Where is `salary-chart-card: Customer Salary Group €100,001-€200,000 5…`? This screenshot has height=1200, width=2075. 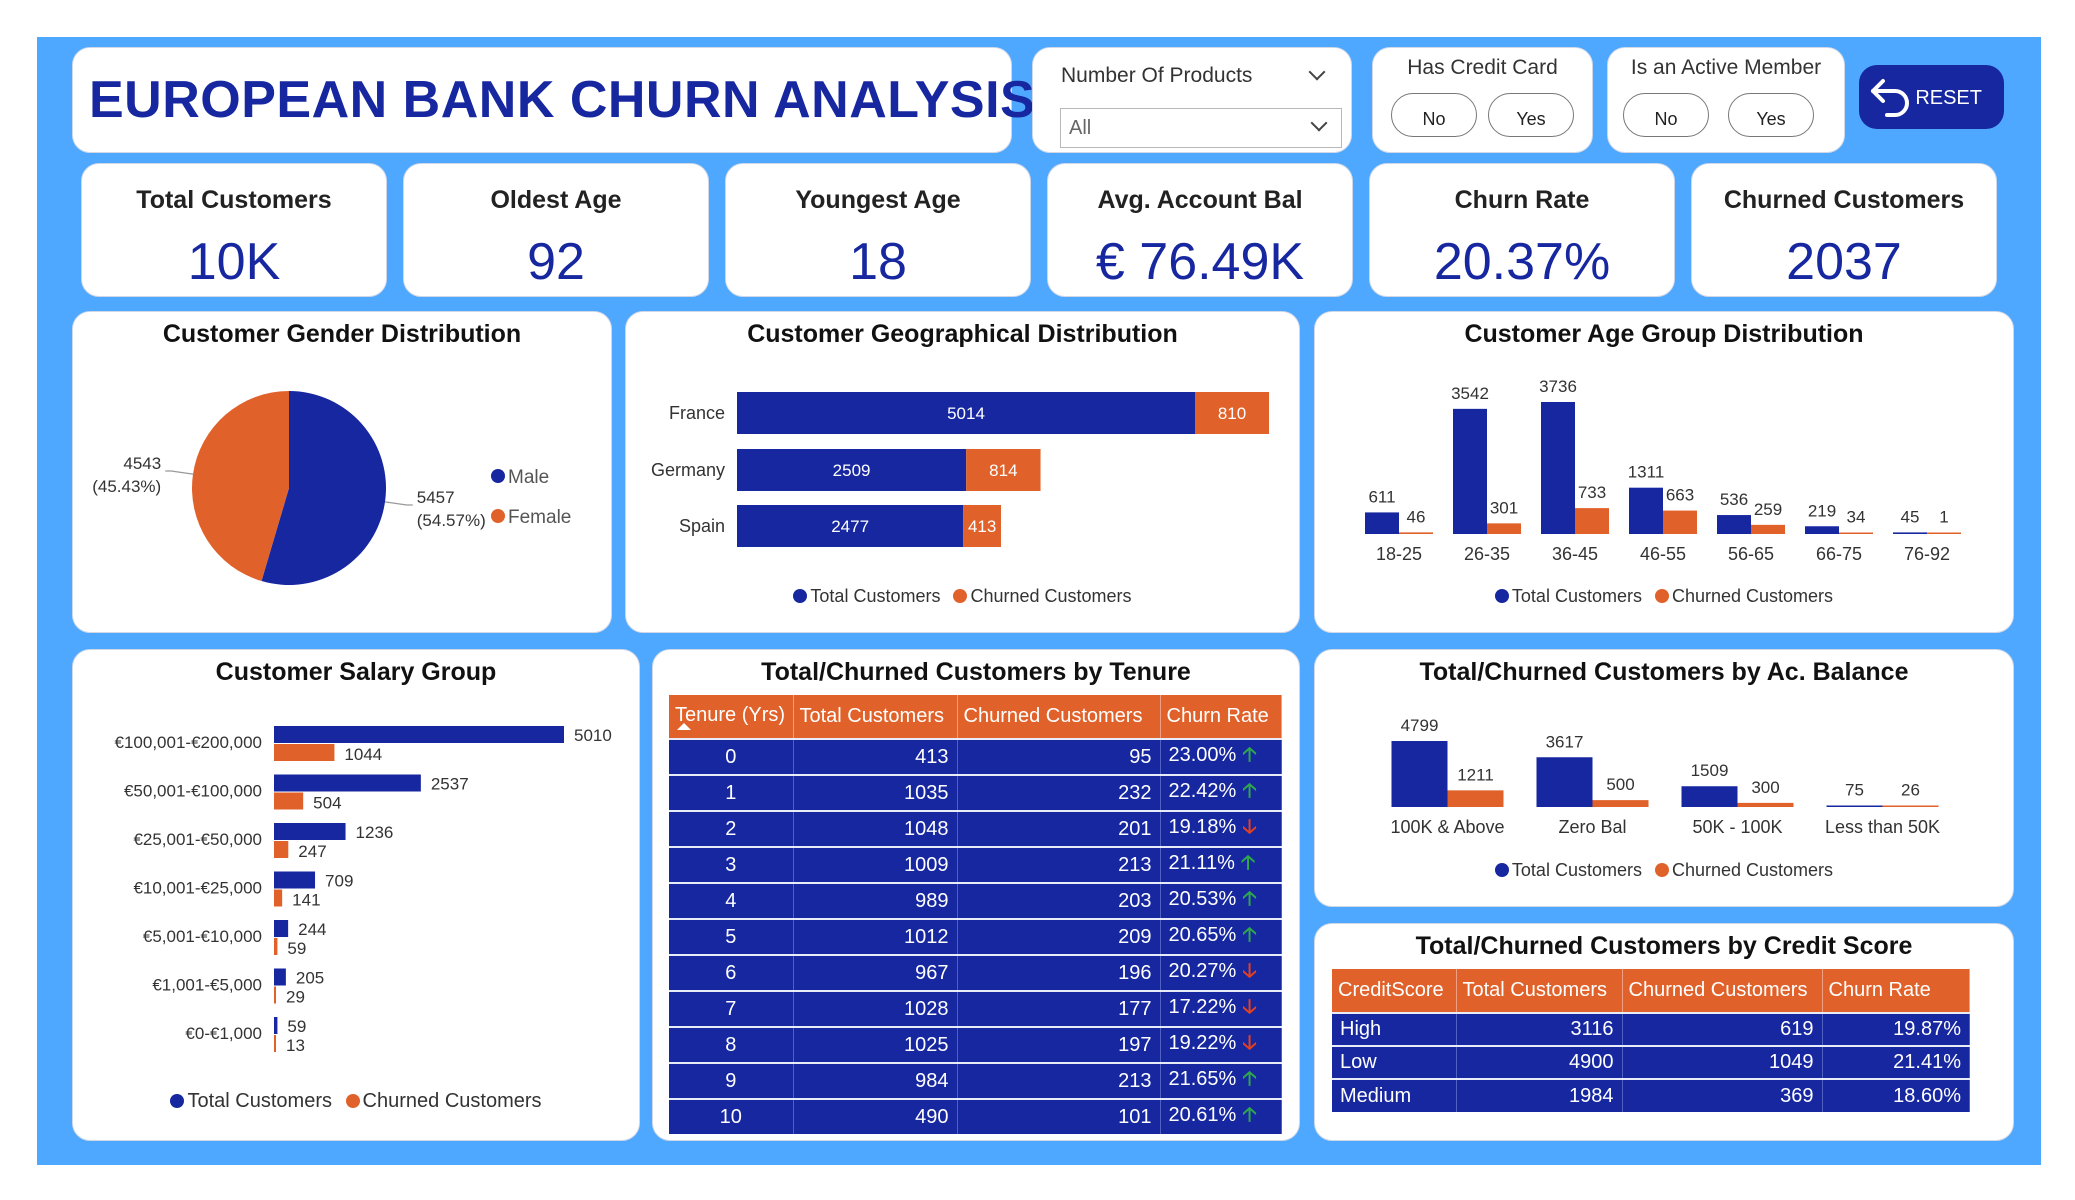
salary-chart-card: Customer Salary Group €100,001-€200,000 5… is located at coordinates (356, 895).